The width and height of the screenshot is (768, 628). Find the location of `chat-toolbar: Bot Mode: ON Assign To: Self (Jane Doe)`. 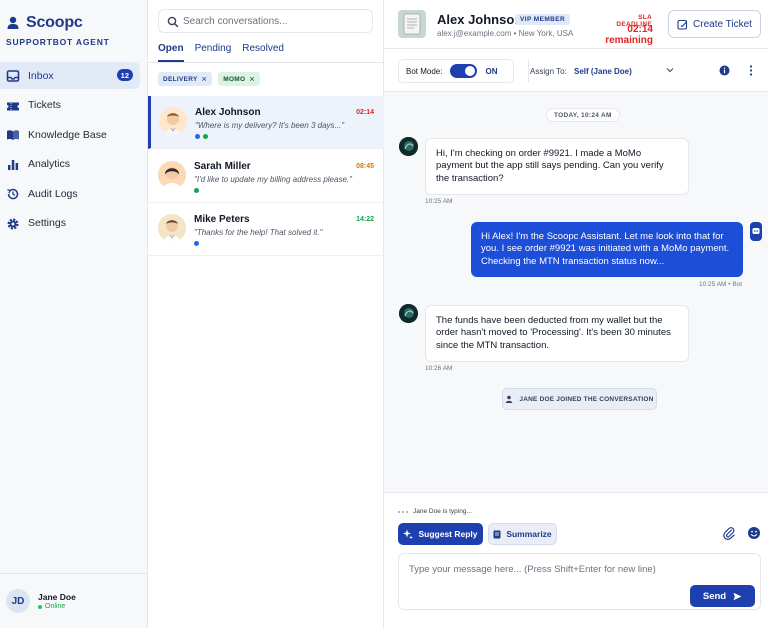

chat-toolbar: Bot Mode: ON Assign To: Self (Jane Doe) is located at coordinates (576, 71).